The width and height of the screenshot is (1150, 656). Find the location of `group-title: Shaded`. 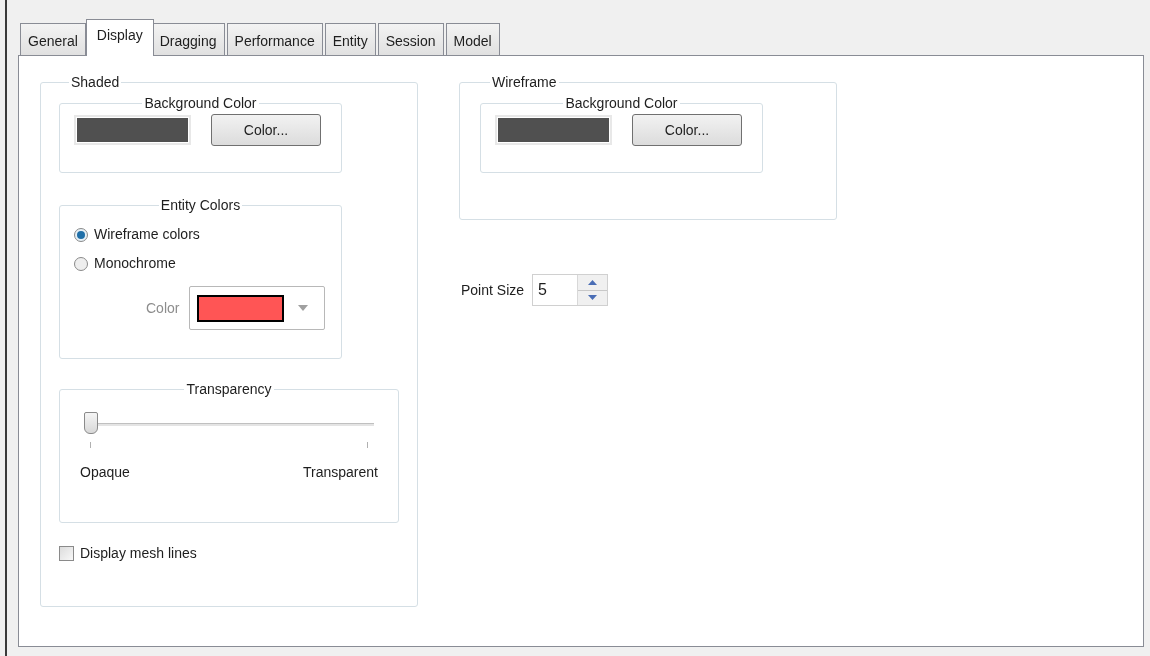

group-title: Shaded is located at coordinates (95, 82).